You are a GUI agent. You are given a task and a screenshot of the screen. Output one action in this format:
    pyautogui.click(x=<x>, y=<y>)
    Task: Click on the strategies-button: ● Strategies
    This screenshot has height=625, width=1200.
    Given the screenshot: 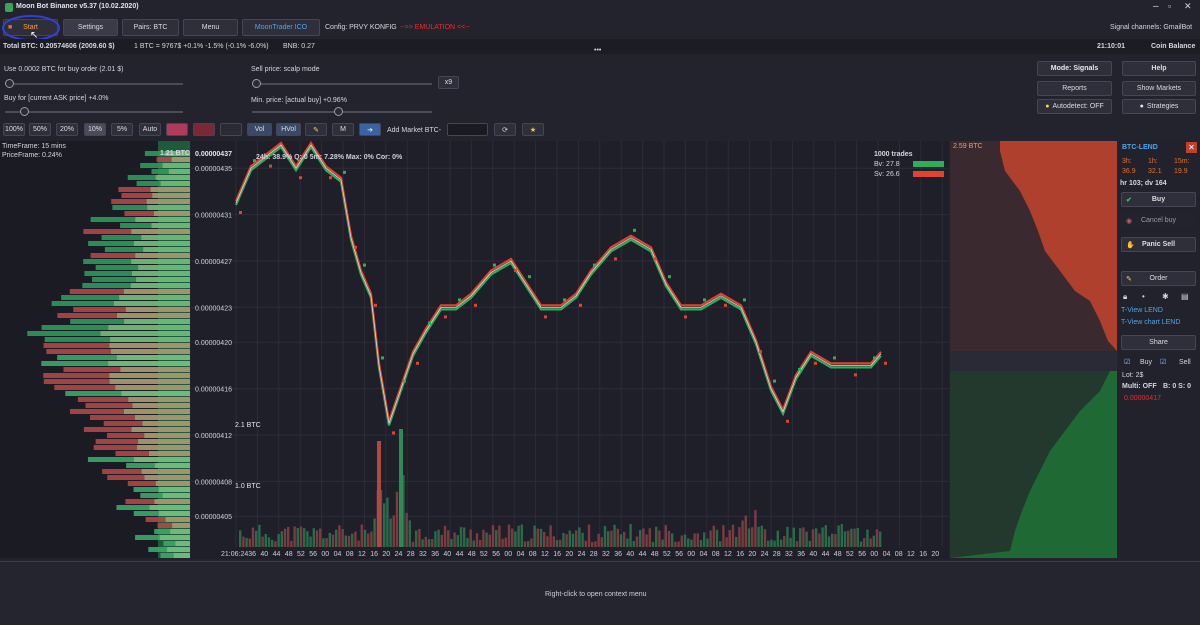 What is the action you would take?
    pyautogui.click(x=1159, y=106)
    